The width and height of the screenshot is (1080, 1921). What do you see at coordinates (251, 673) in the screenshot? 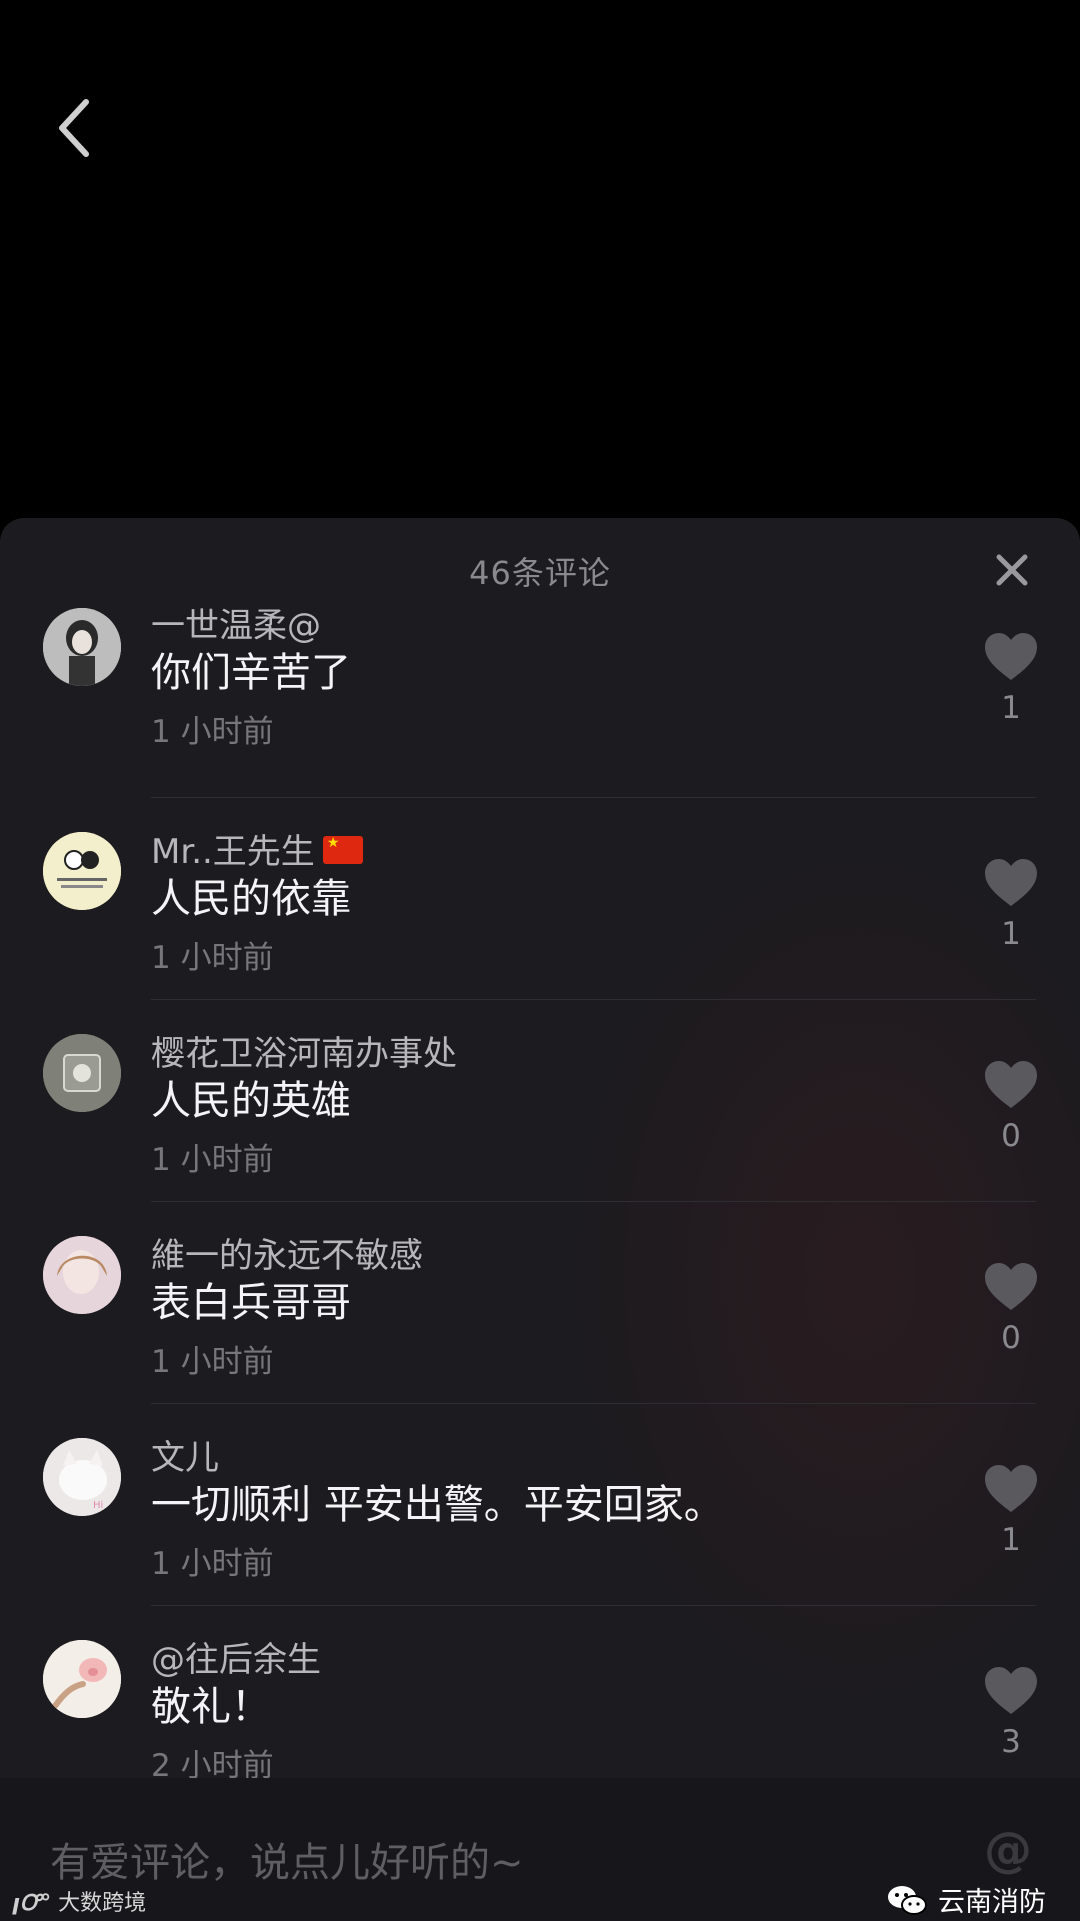
I see `comment-text: 你们辛苦了` at bounding box center [251, 673].